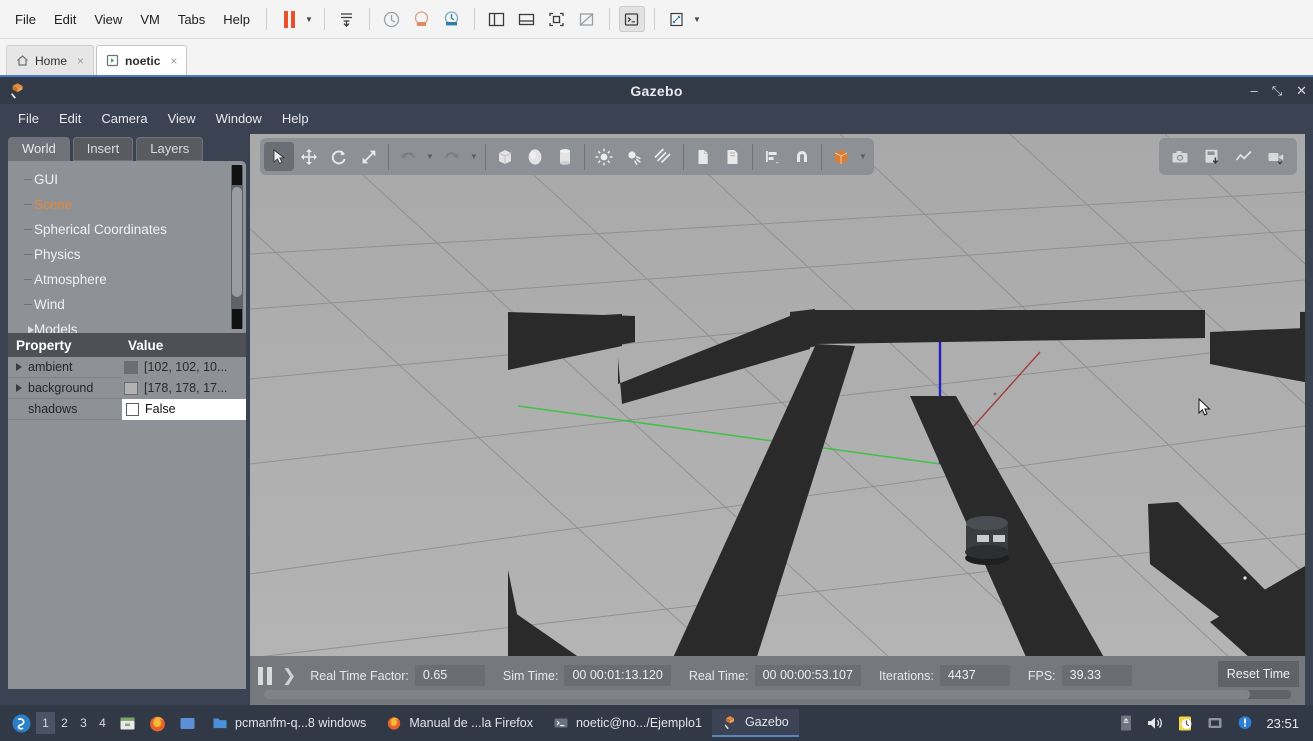  What do you see at coordinates (1277, 90) in the screenshot?
I see `maximize-icon: ⤡` at bounding box center [1277, 90].